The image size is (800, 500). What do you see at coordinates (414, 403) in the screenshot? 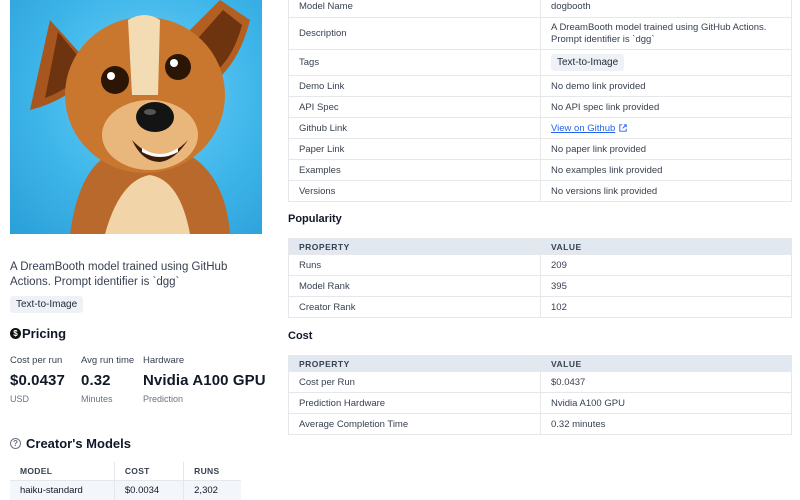
I see `property-cell: Prediction Hardware` at bounding box center [414, 403].